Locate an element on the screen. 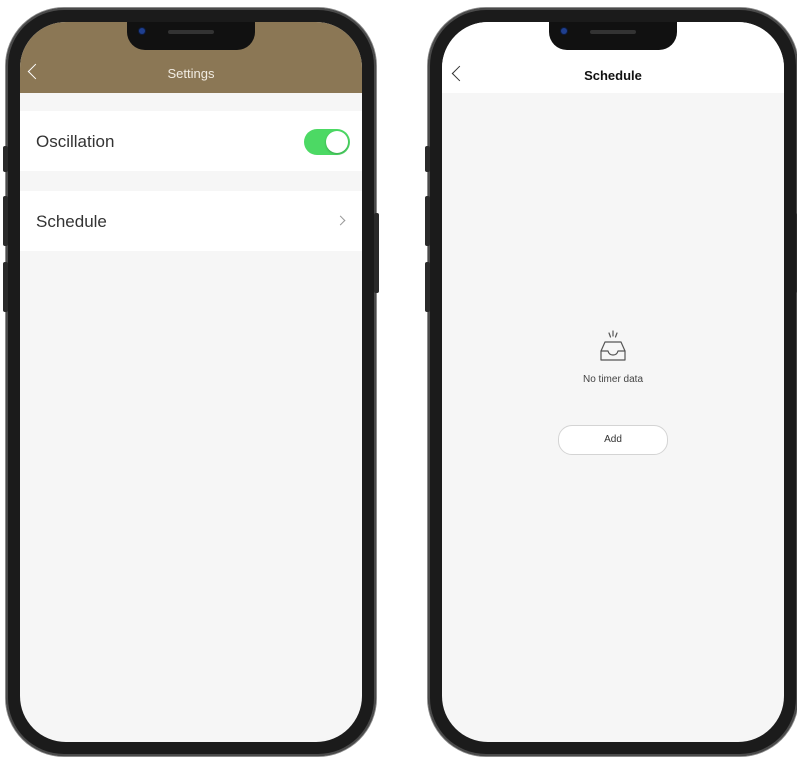 The height and width of the screenshot is (763, 797). oscillation-row: Oscillation is located at coordinates (191, 141).